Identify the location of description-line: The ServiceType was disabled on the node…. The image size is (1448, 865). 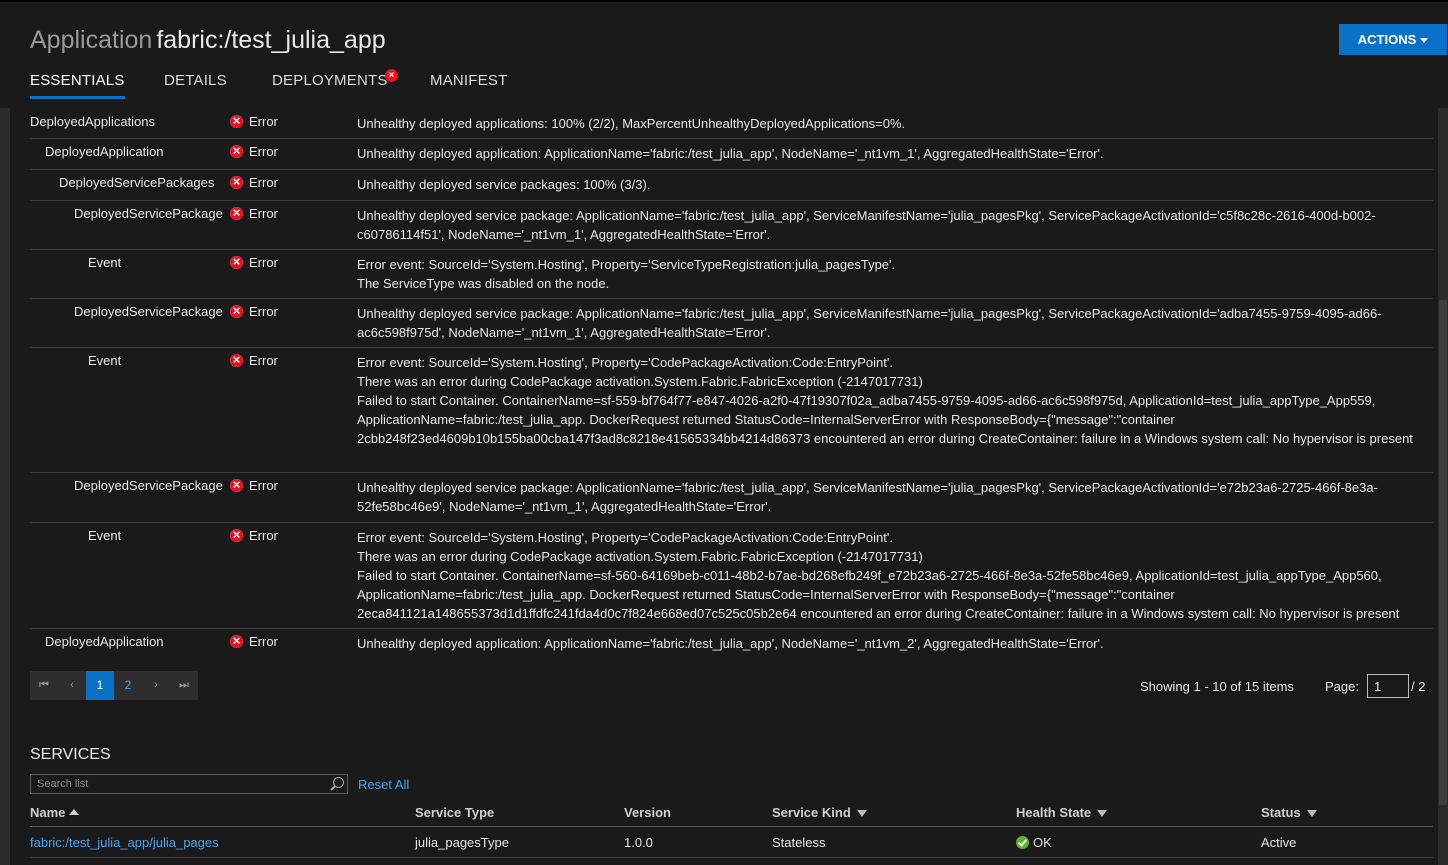
(483, 283).